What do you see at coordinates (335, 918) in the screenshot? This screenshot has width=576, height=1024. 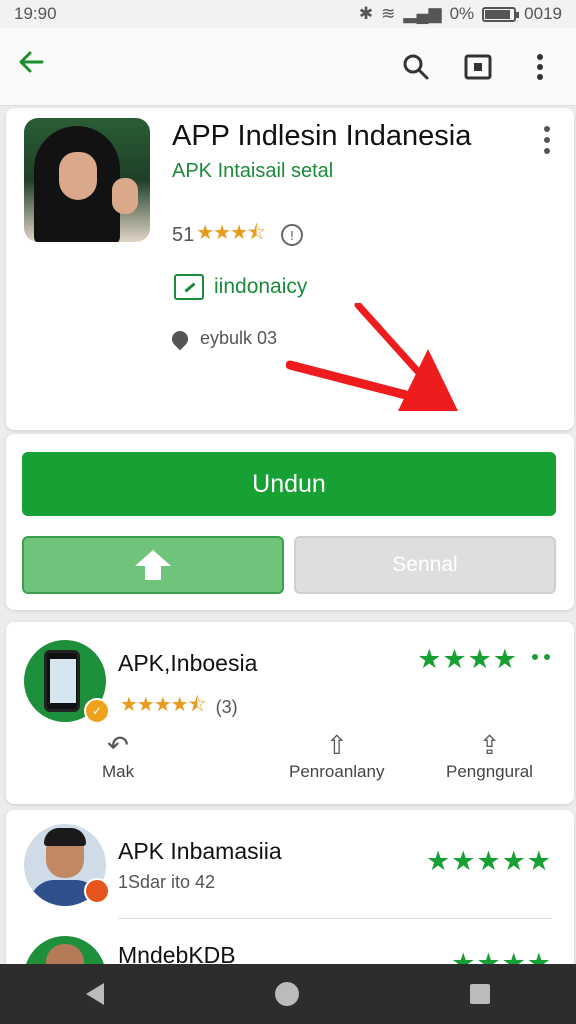 I see `divider` at bounding box center [335, 918].